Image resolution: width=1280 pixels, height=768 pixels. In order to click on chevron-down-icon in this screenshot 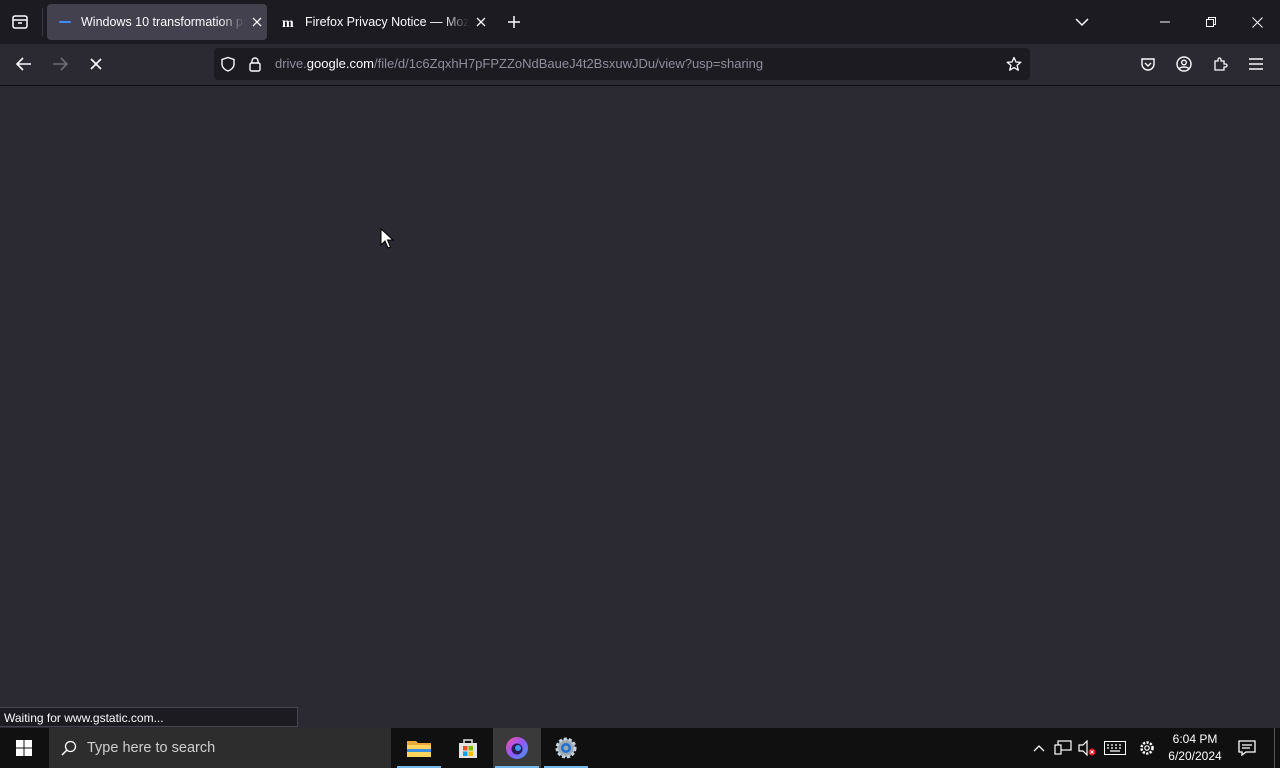, I will do `click(1082, 22)`.